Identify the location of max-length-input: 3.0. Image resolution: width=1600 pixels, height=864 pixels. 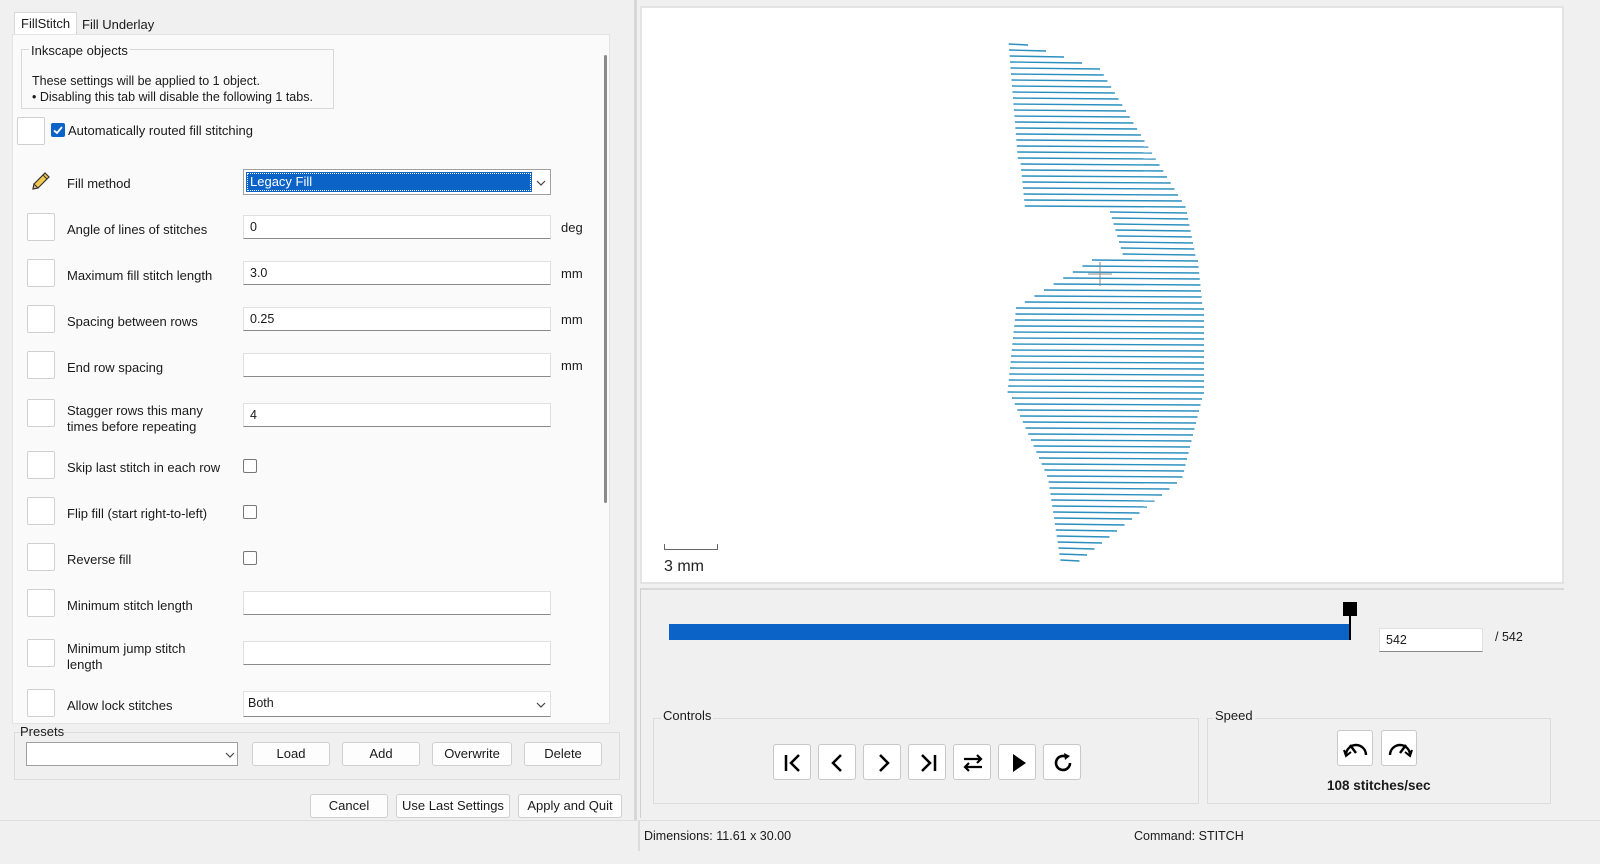
(397, 273).